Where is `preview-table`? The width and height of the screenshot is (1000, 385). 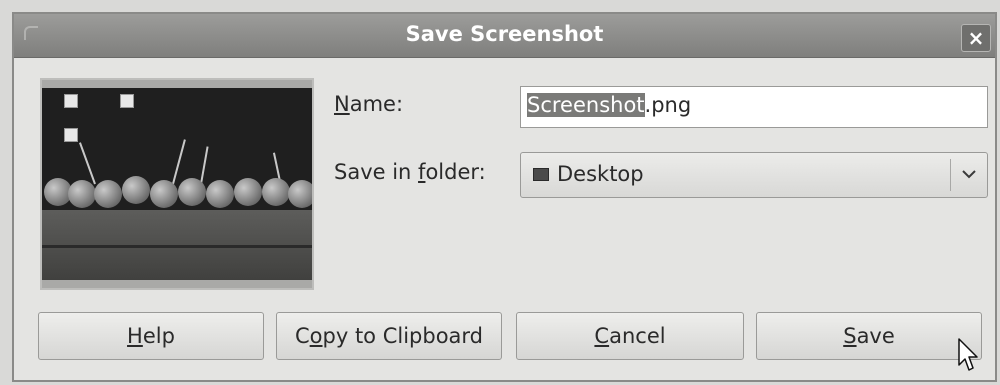
preview-table is located at coordinates (177, 248).